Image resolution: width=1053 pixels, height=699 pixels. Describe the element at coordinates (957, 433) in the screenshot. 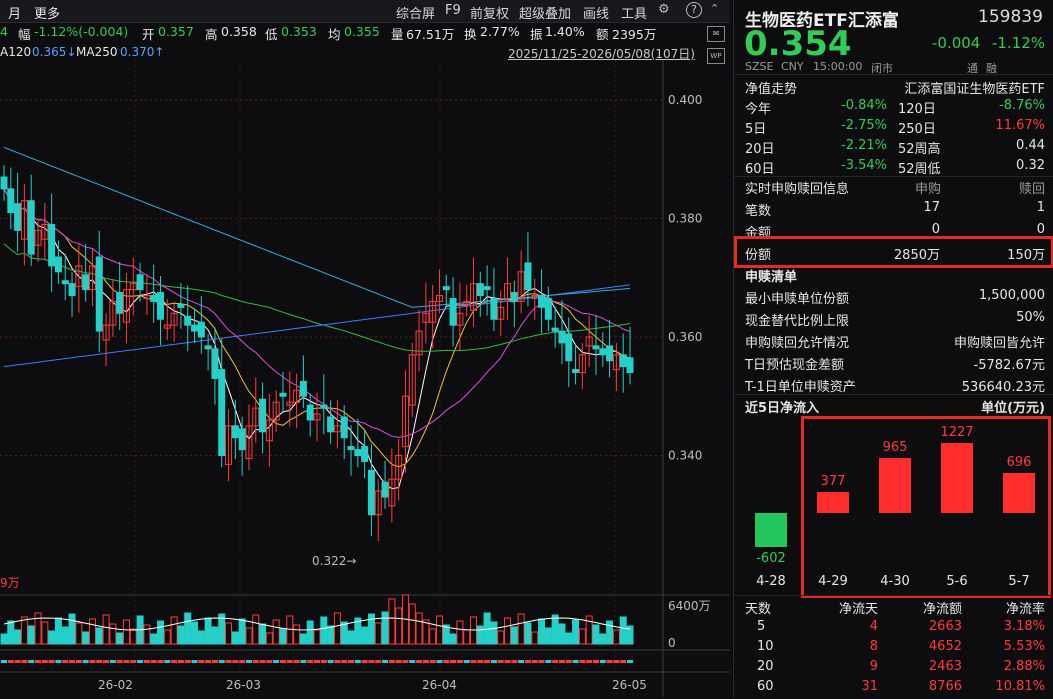

I see `flow-bar-value: 1227` at that location.